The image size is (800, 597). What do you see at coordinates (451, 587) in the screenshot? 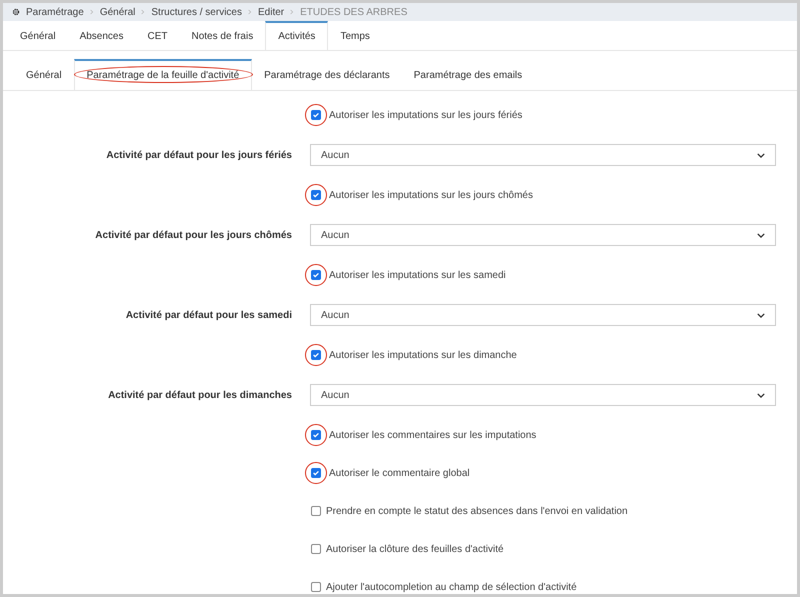
I see `checkbox-label: Ajouter l'autocompletion au champ de sélection d'activité` at bounding box center [451, 587].